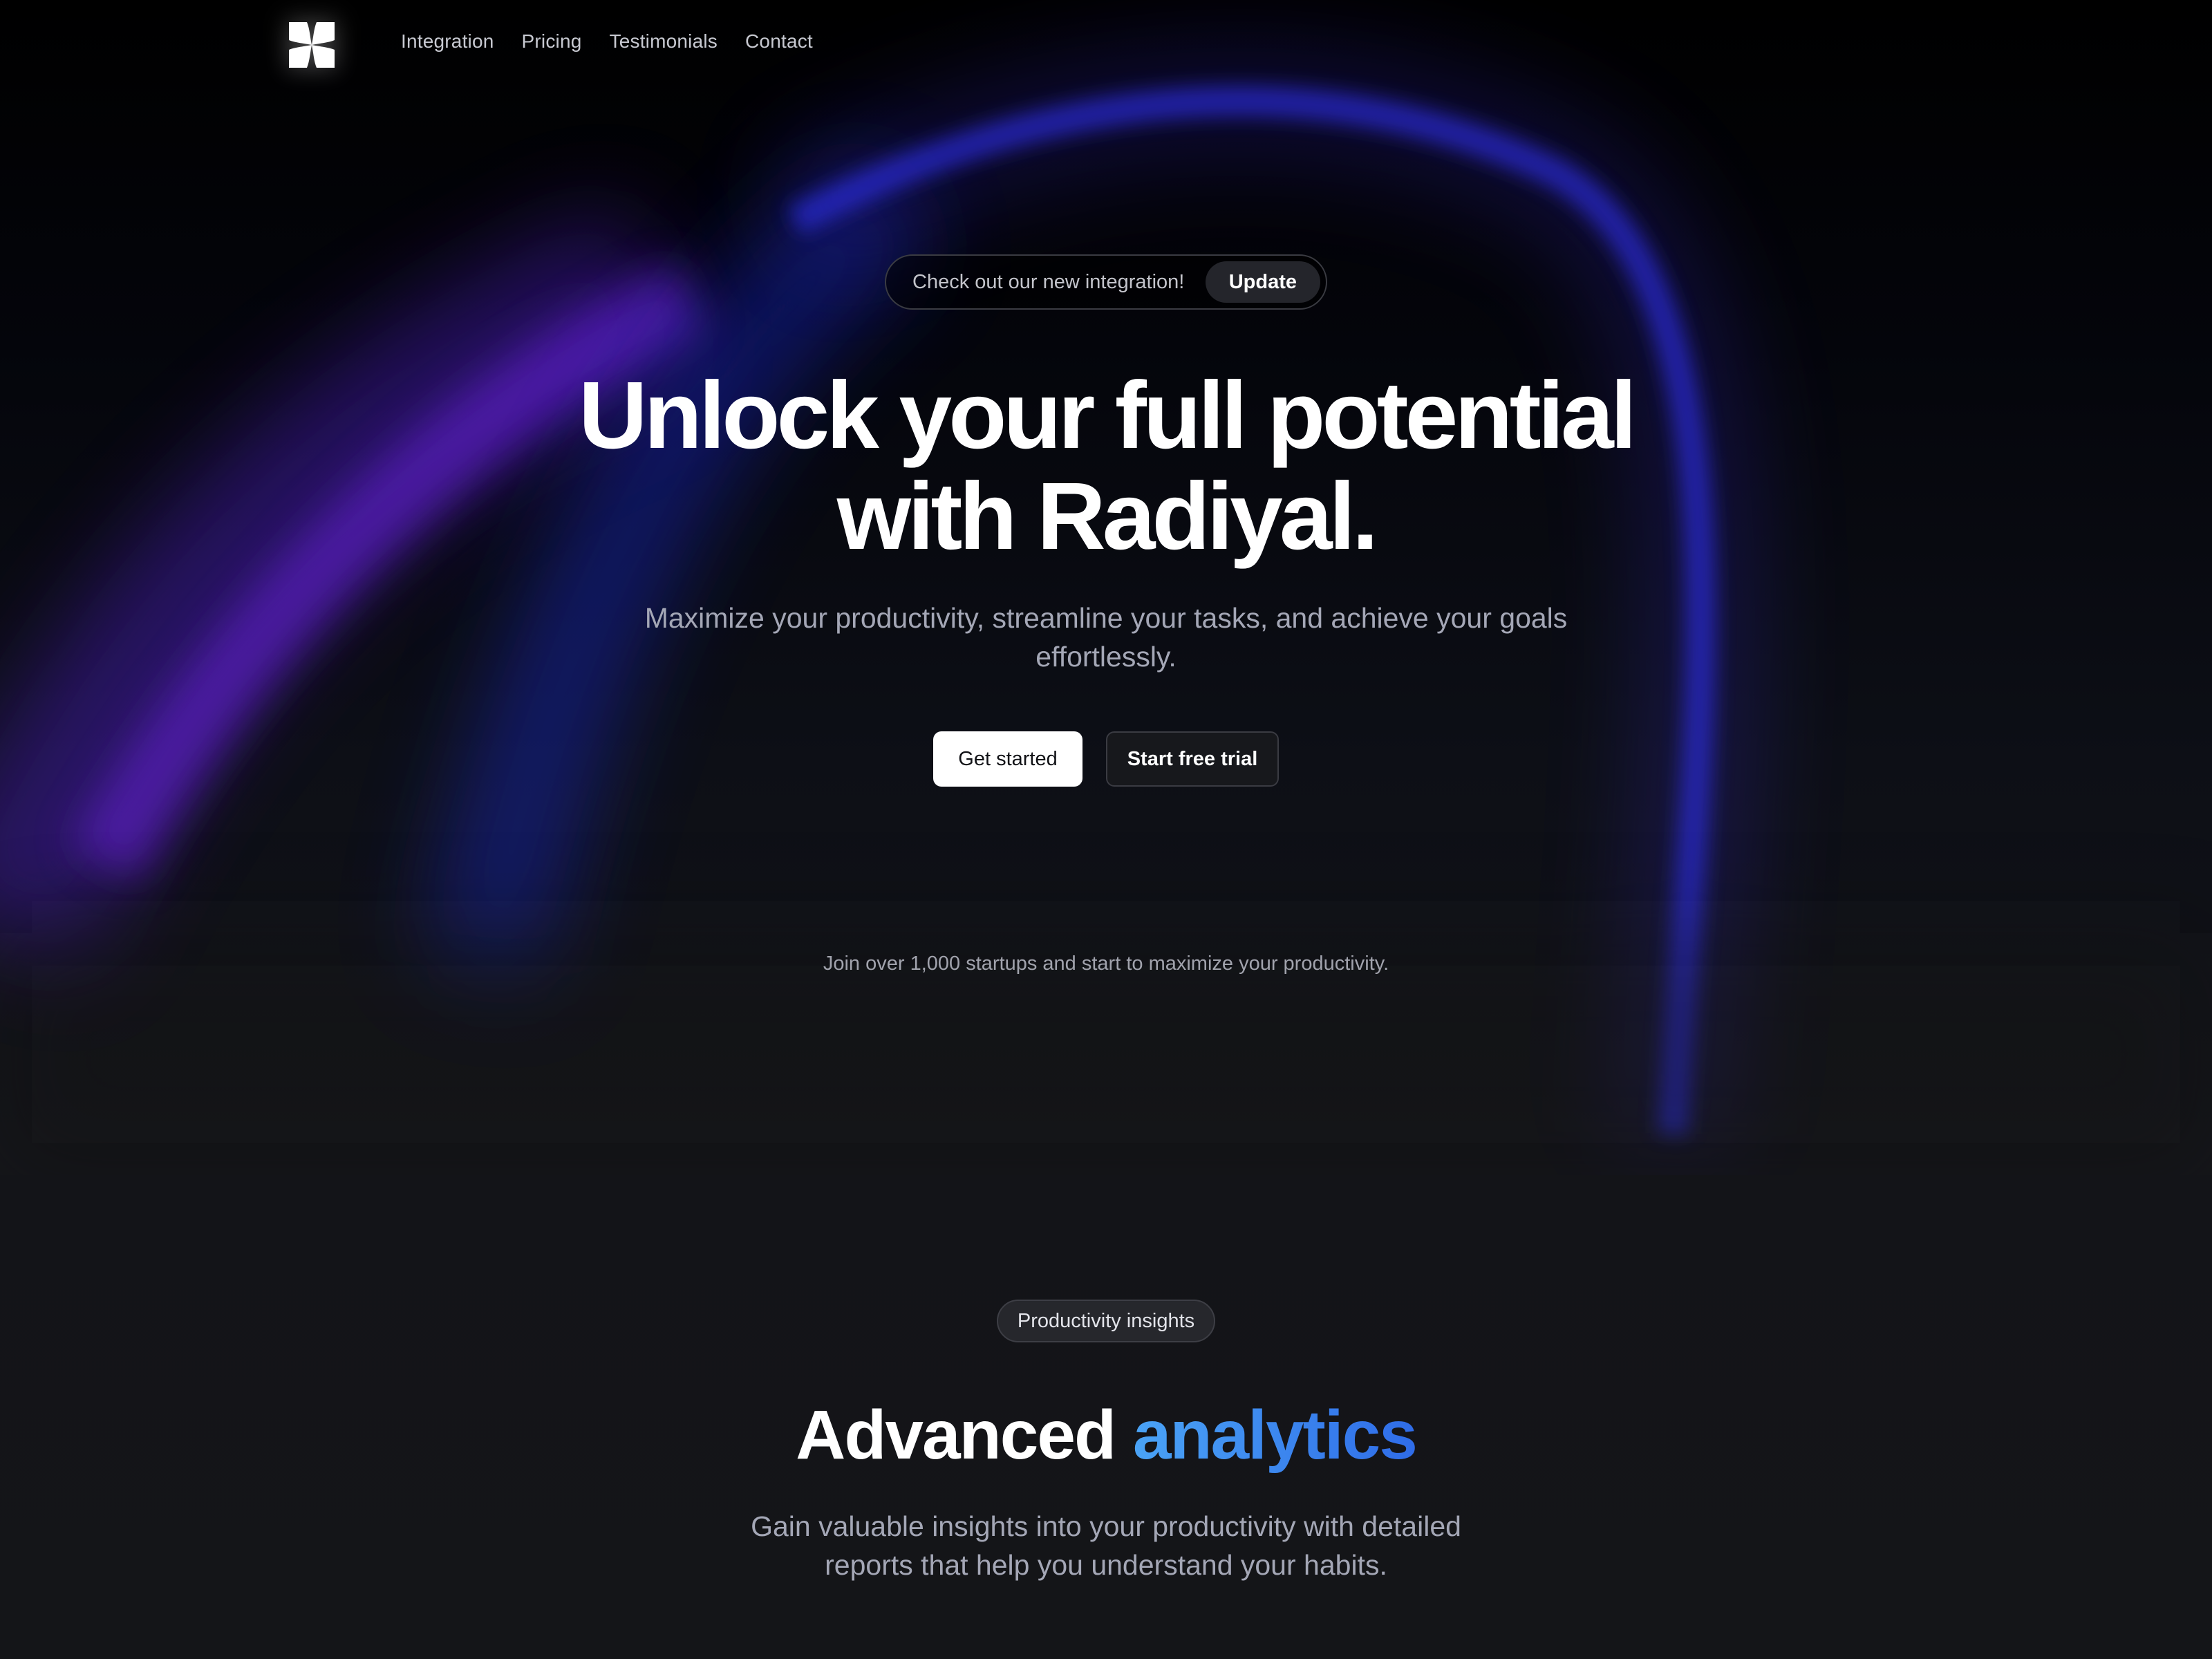  I want to click on hero-title: Unlock your full potential with Radiyal., so click(1106, 466).